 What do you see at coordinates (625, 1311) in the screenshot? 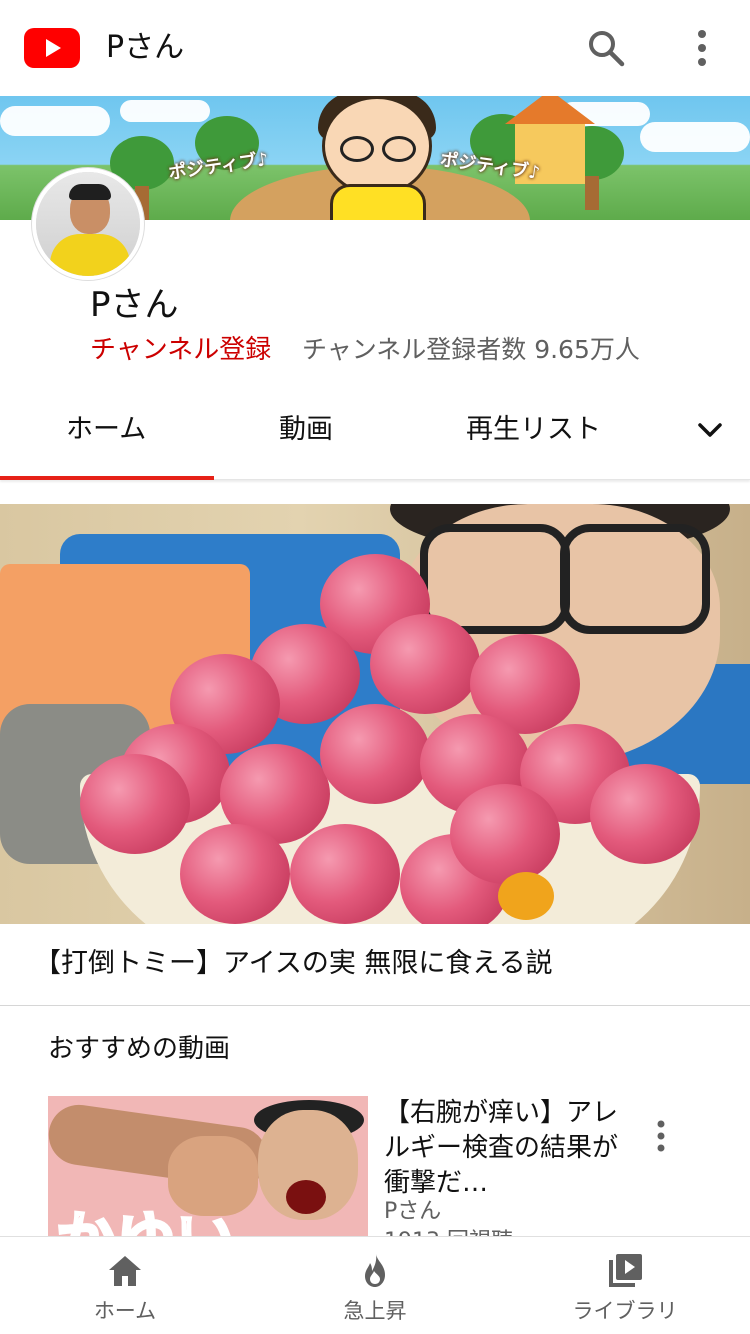
I see `nav-label: ライブラリ` at bounding box center [625, 1311].